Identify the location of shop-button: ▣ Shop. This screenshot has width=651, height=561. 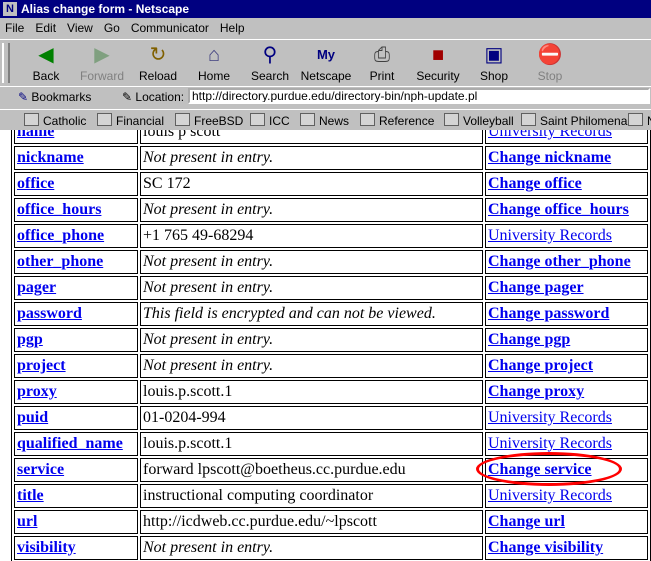
(494, 63).